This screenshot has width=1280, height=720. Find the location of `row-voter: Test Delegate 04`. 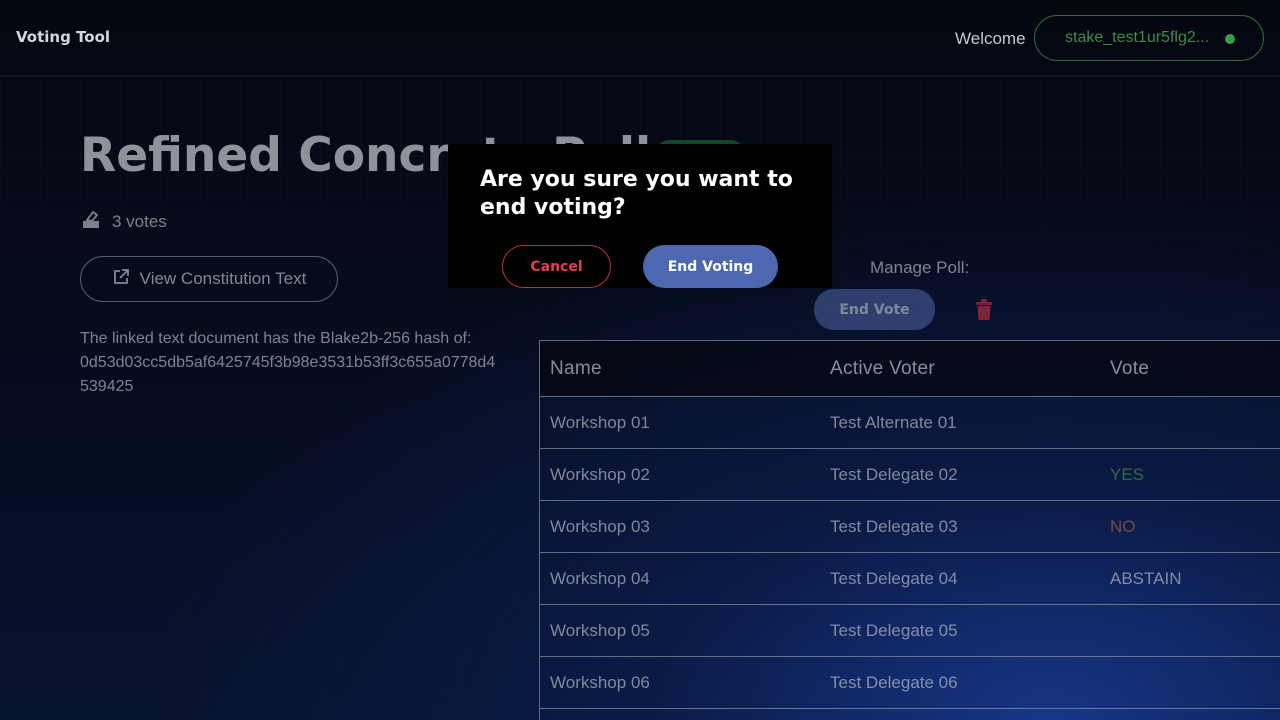

row-voter: Test Delegate 04 is located at coordinates (894, 578).